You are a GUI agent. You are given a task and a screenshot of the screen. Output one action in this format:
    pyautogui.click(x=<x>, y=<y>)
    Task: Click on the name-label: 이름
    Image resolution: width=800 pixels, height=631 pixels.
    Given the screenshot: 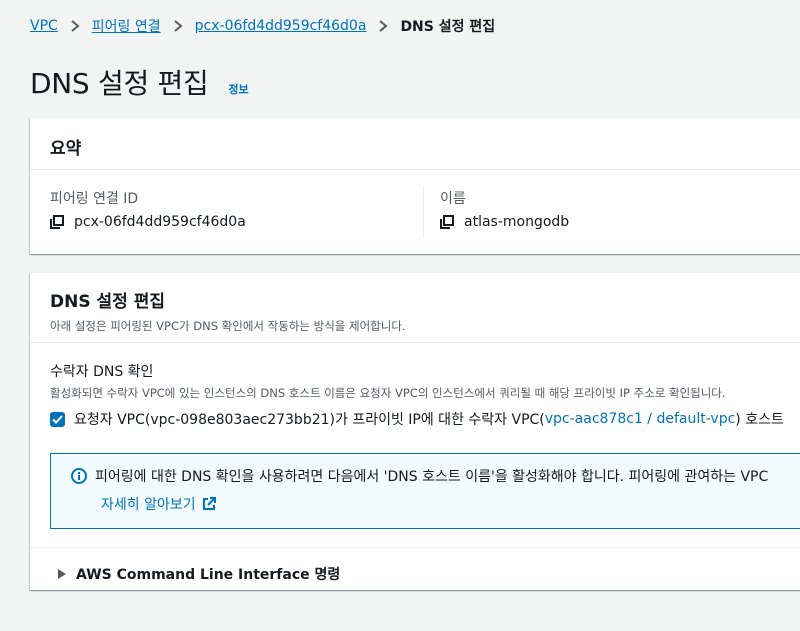 What is the action you would take?
    pyautogui.click(x=453, y=199)
    